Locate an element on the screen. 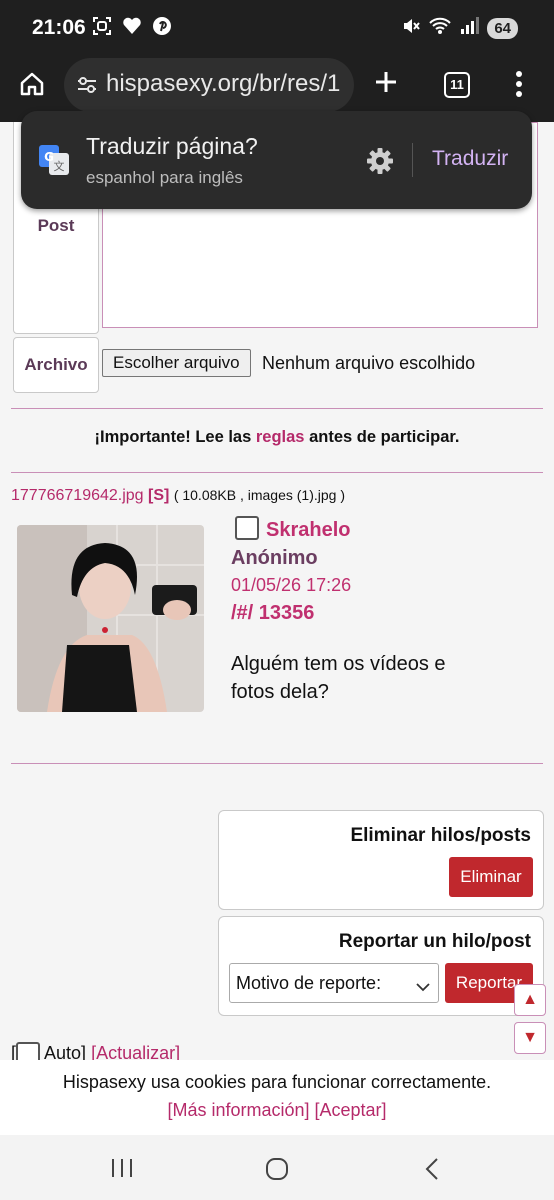 The height and width of the screenshot is (1200, 554). file-meta: ( 10.08KB , images (1).jpg ) is located at coordinates (259, 495).